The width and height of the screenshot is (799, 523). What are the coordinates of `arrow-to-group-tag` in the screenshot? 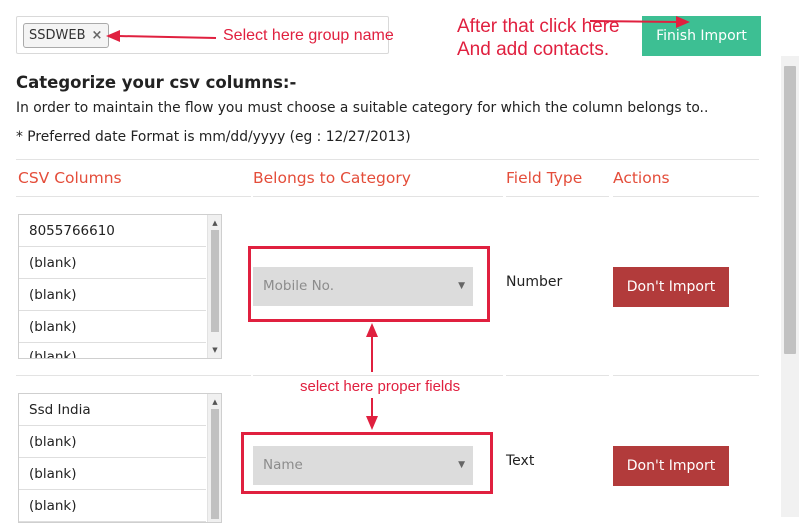 It's located at (167, 37).